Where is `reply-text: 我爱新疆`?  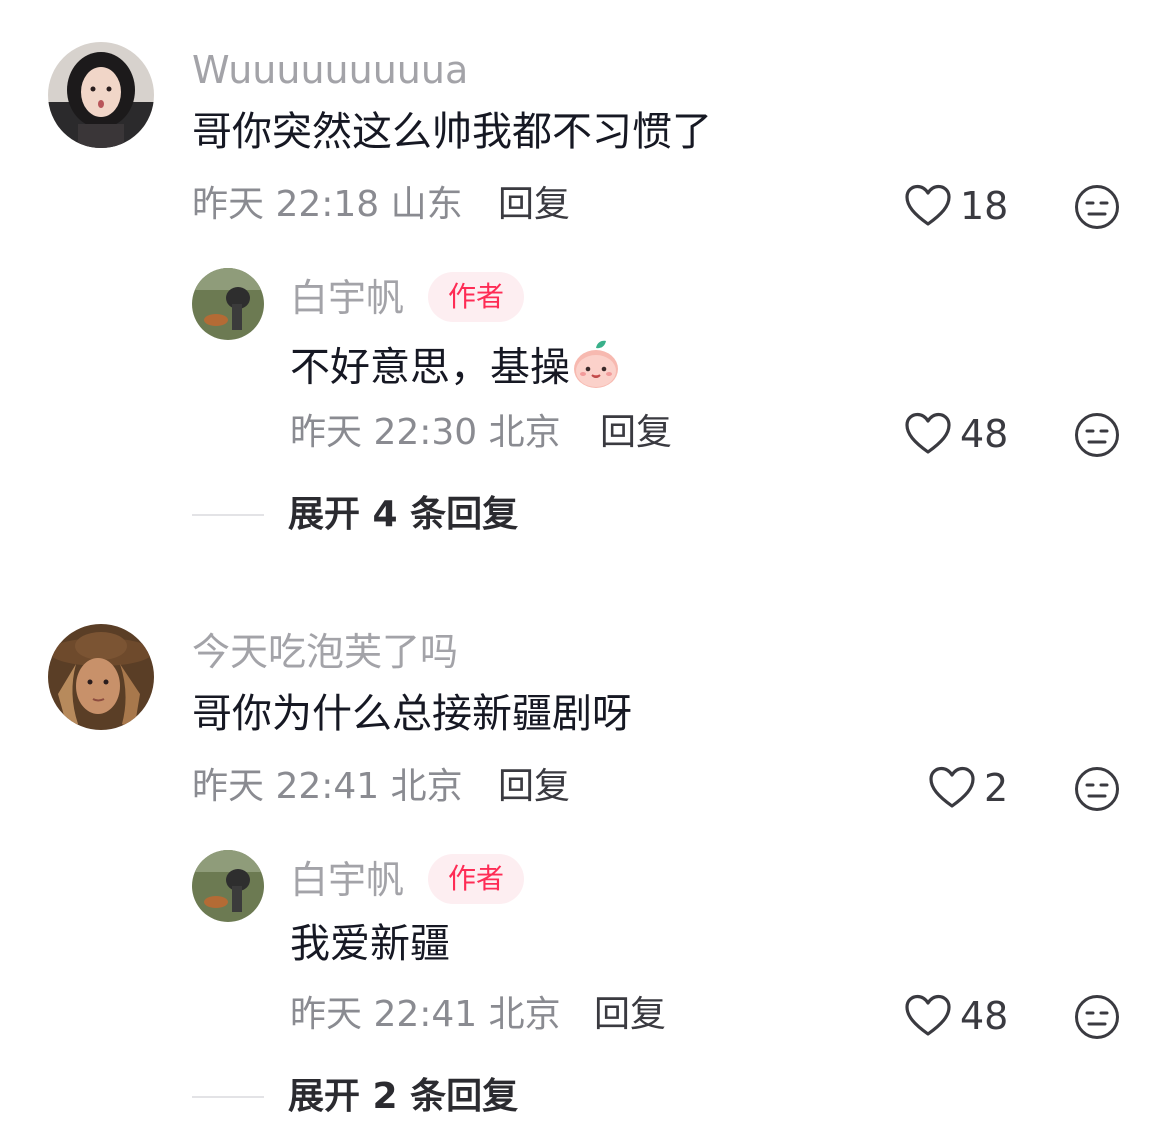
reply-text: 我爱新疆 is located at coordinates (370, 944).